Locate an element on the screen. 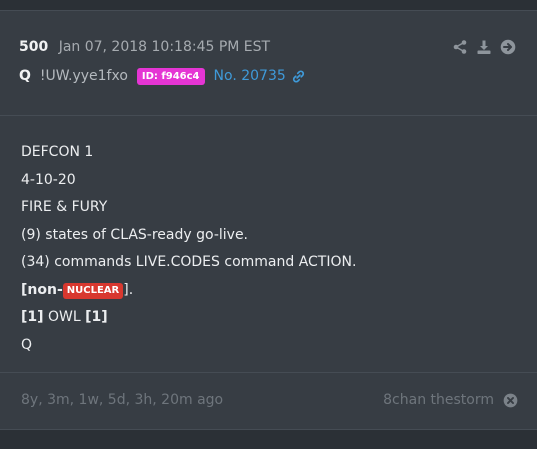  message-line-non-nuclear: [non- NUCLEAR]. is located at coordinates (188, 291).